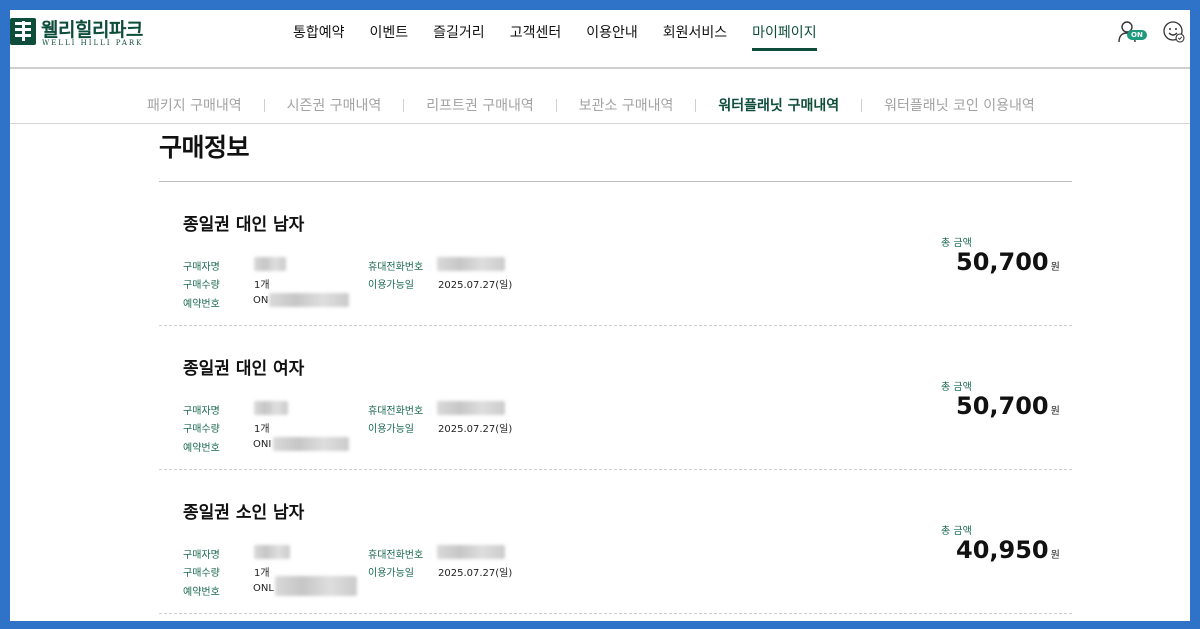 Image resolution: width=1200 pixels, height=629 pixels. Describe the element at coordinates (263, 588) in the screenshot. I see `reservation-prefix: ONL` at that location.